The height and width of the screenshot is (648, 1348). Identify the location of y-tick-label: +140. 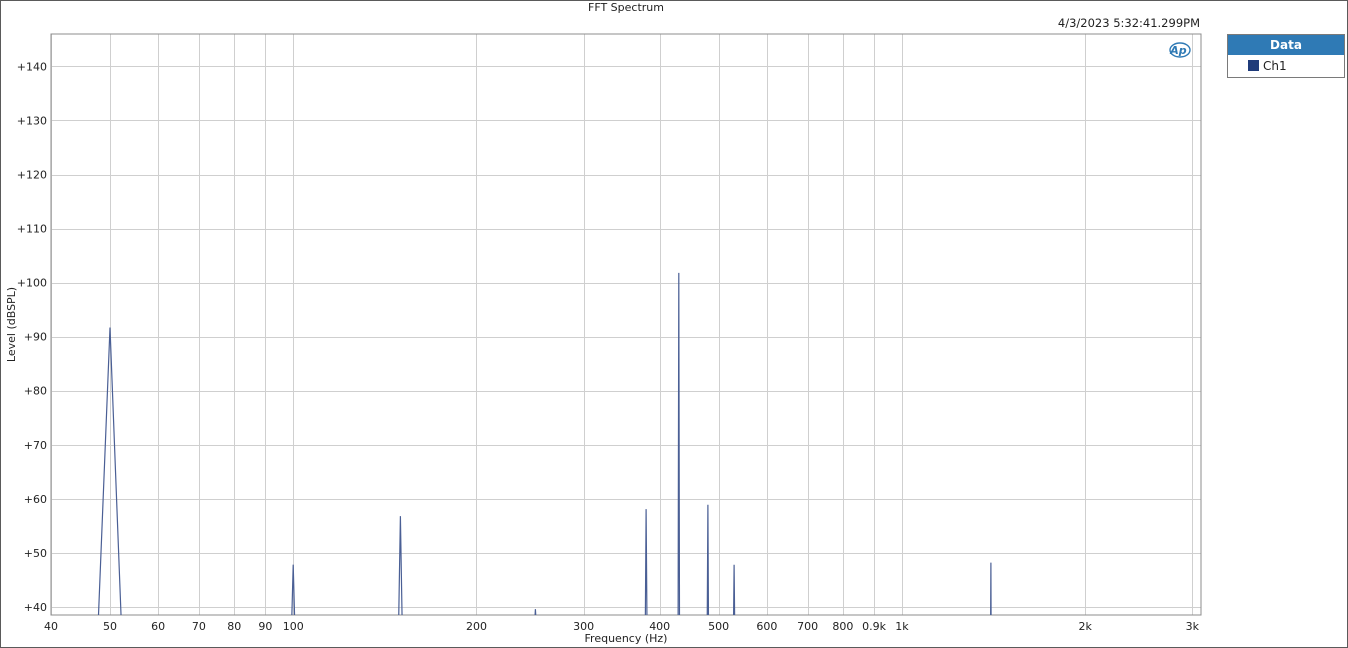
(32, 66).